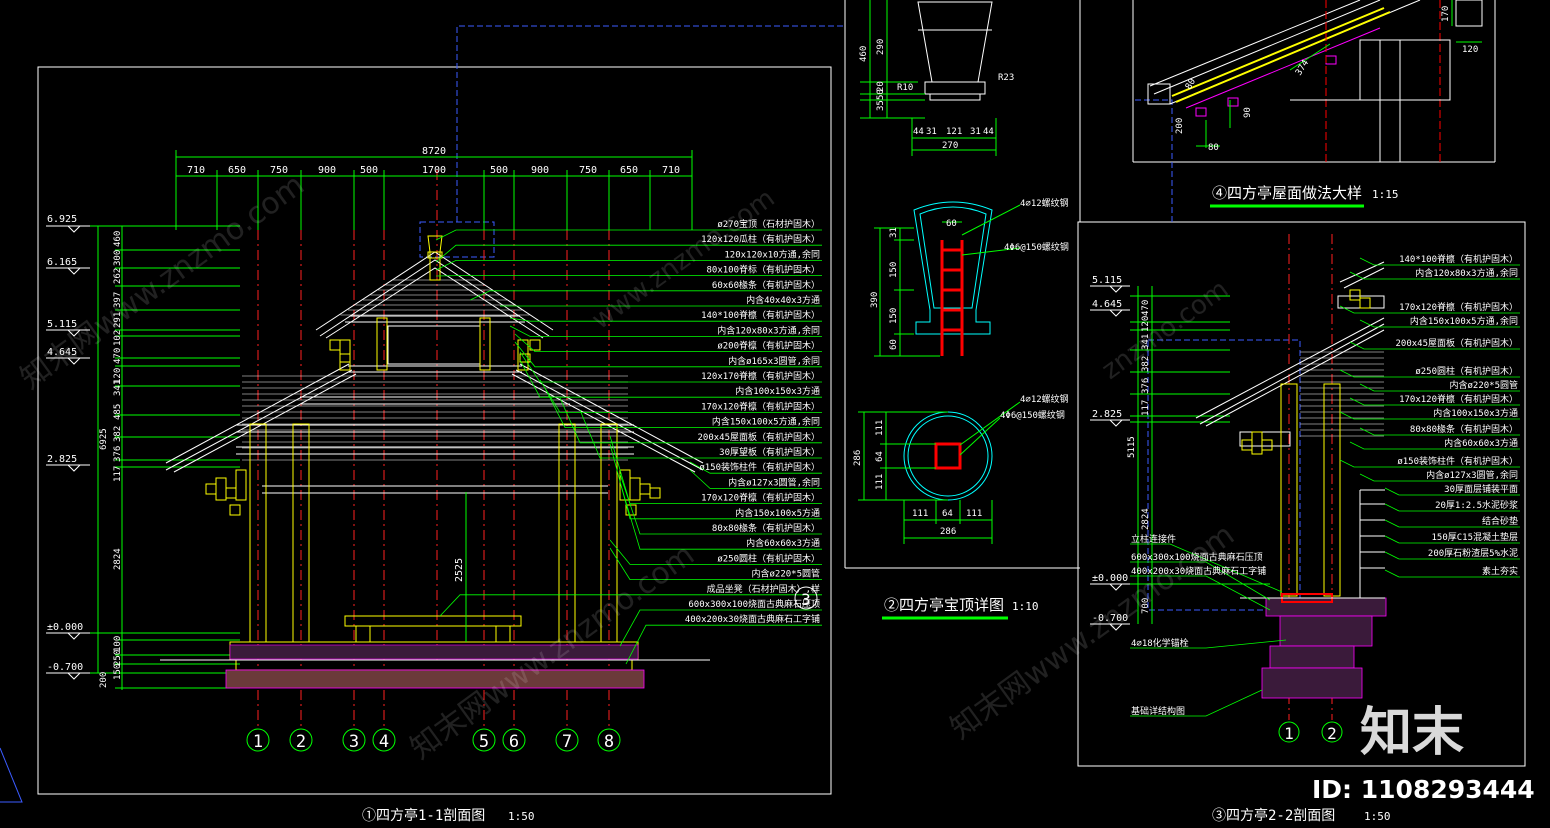 This screenshot has height=828, width=1550. Describe the element at coordinates (11, 775) in the screenshot. I see `bottom-left-marks` at that location.